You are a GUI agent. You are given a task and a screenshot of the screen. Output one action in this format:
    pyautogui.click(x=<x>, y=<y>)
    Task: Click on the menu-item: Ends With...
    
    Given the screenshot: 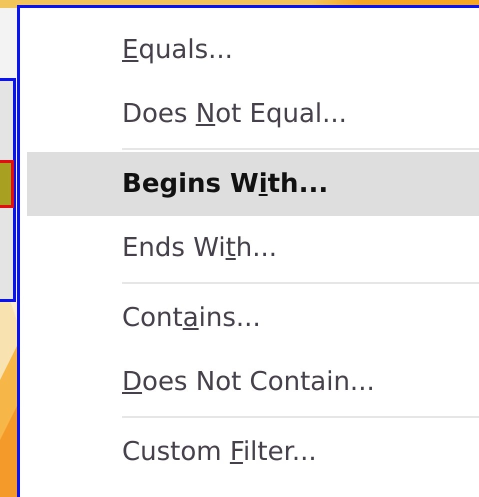 What is the action you would take?
    pyautogui.click(x=253, y=248)
    